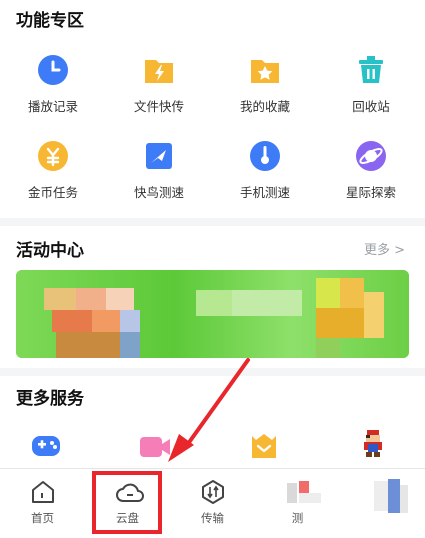 This screenshot has width=425, height=538. What do you see at coordinates (52, 106) in the screenshot?
I see `play-history-label: 播放记录` at bounding box center [52, 106].